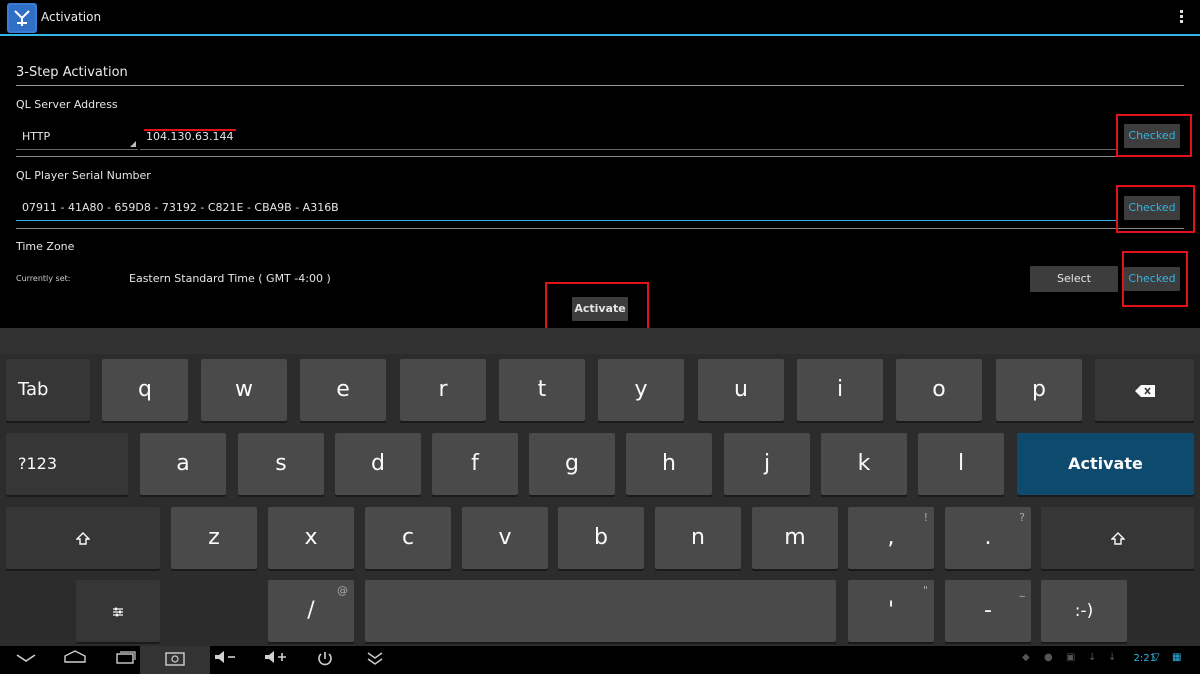  Describe the element at coordinates (214, 538) in the screenshot. I see `key-z: z` at that location.